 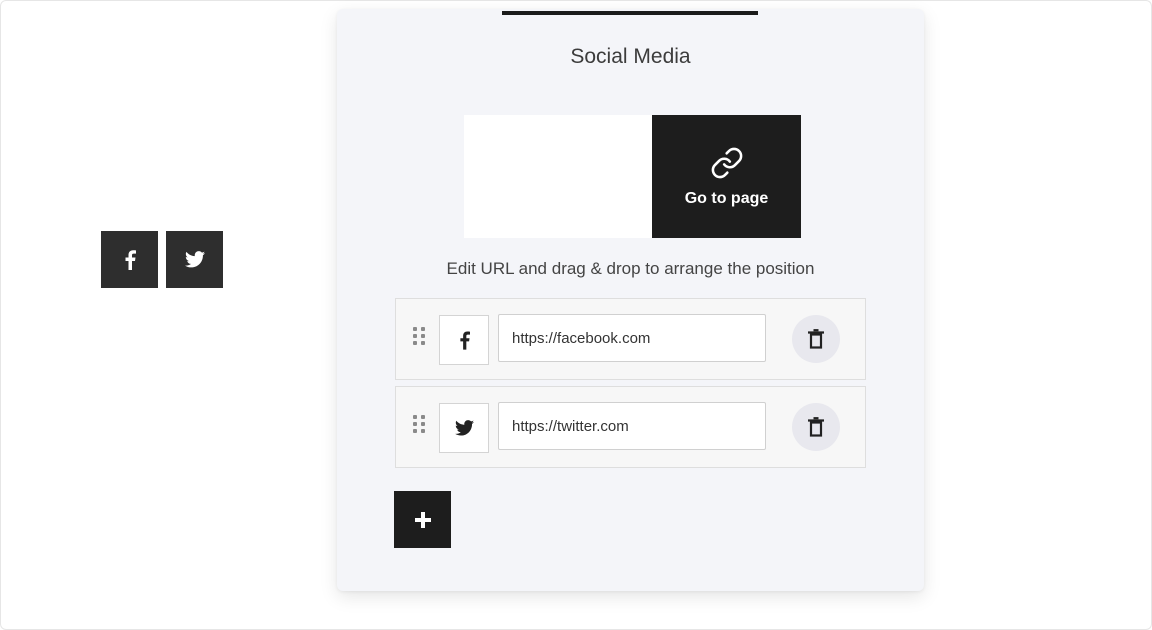 I want to click on plus-icon, so click(x=422, y=519).